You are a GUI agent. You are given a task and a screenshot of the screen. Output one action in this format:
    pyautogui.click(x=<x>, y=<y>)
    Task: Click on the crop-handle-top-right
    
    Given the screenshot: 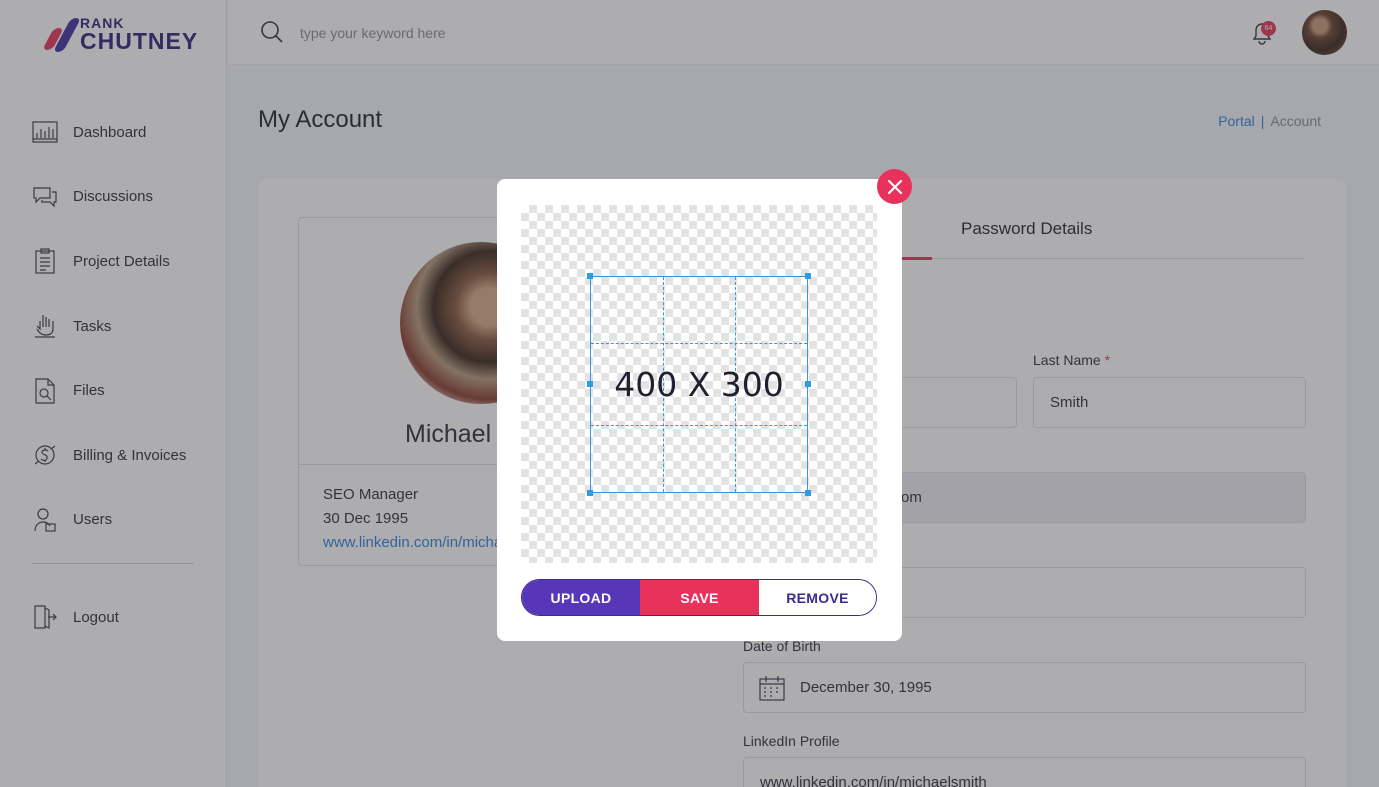 What is the action you would take?
    pyautogui.click(x=808, y=276)
    